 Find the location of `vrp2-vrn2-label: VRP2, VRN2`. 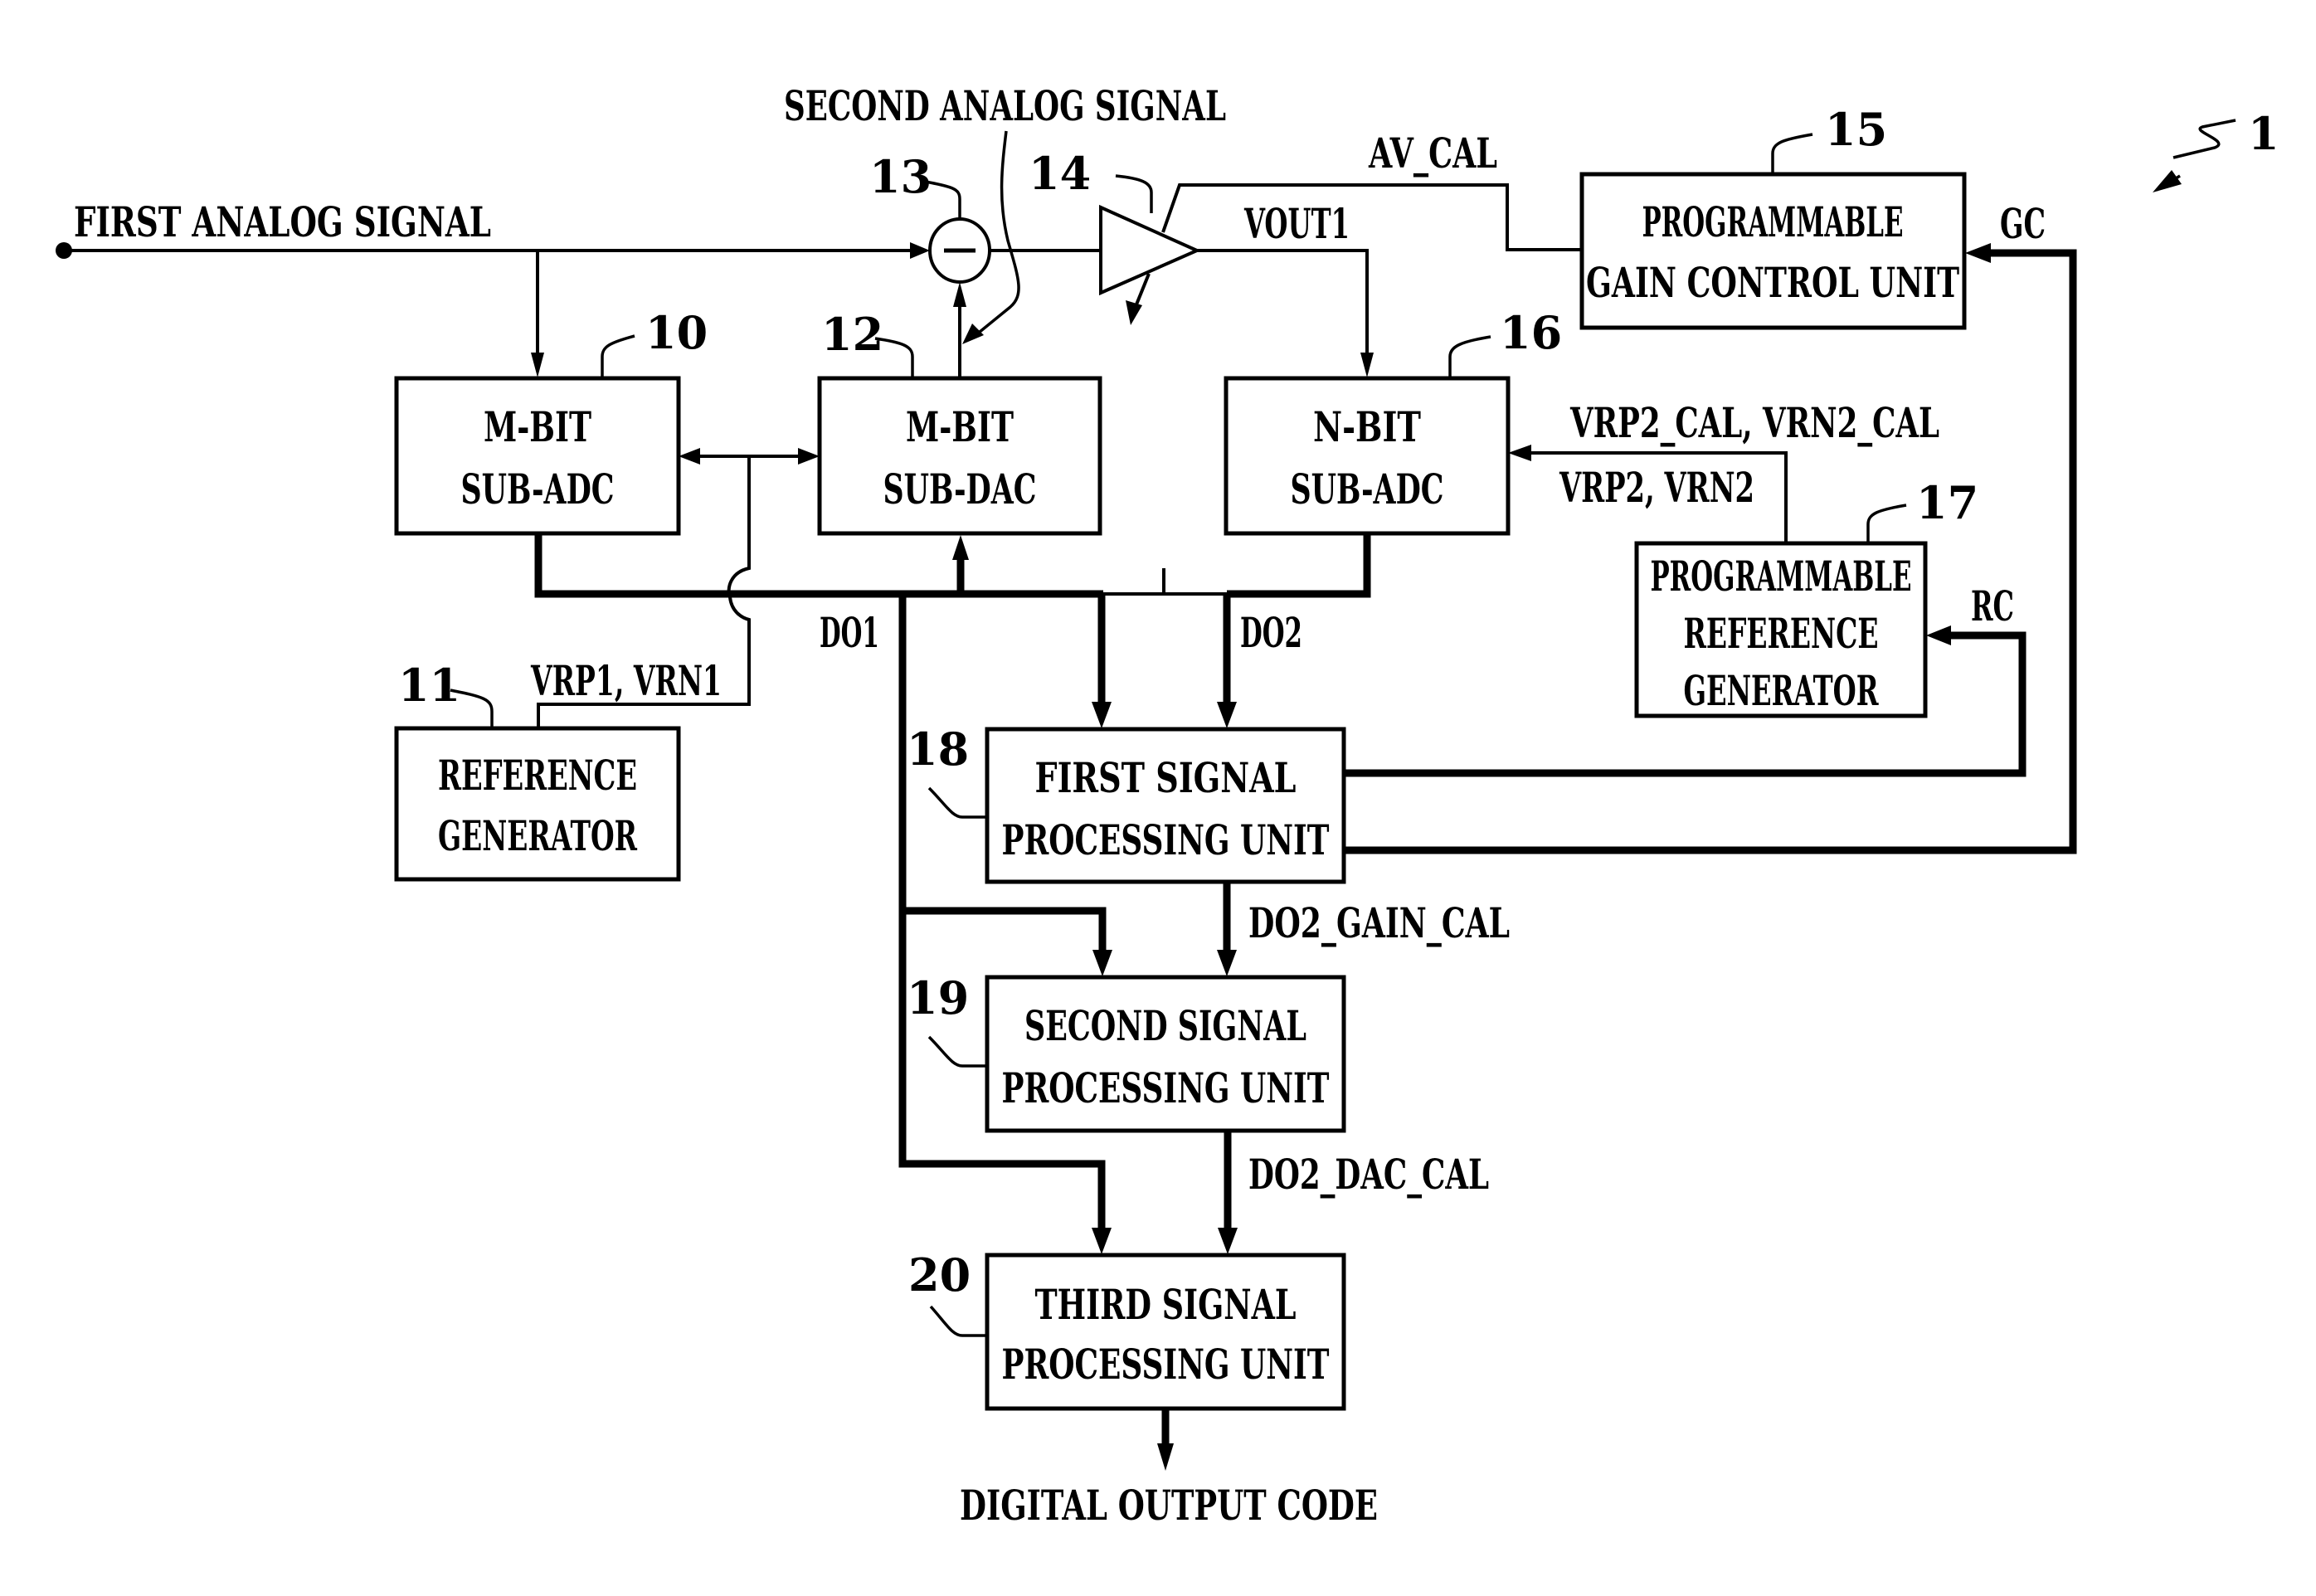

vrp2-vrn2-label: VRP2, VRN2 is located at coordinates (1656, 487).